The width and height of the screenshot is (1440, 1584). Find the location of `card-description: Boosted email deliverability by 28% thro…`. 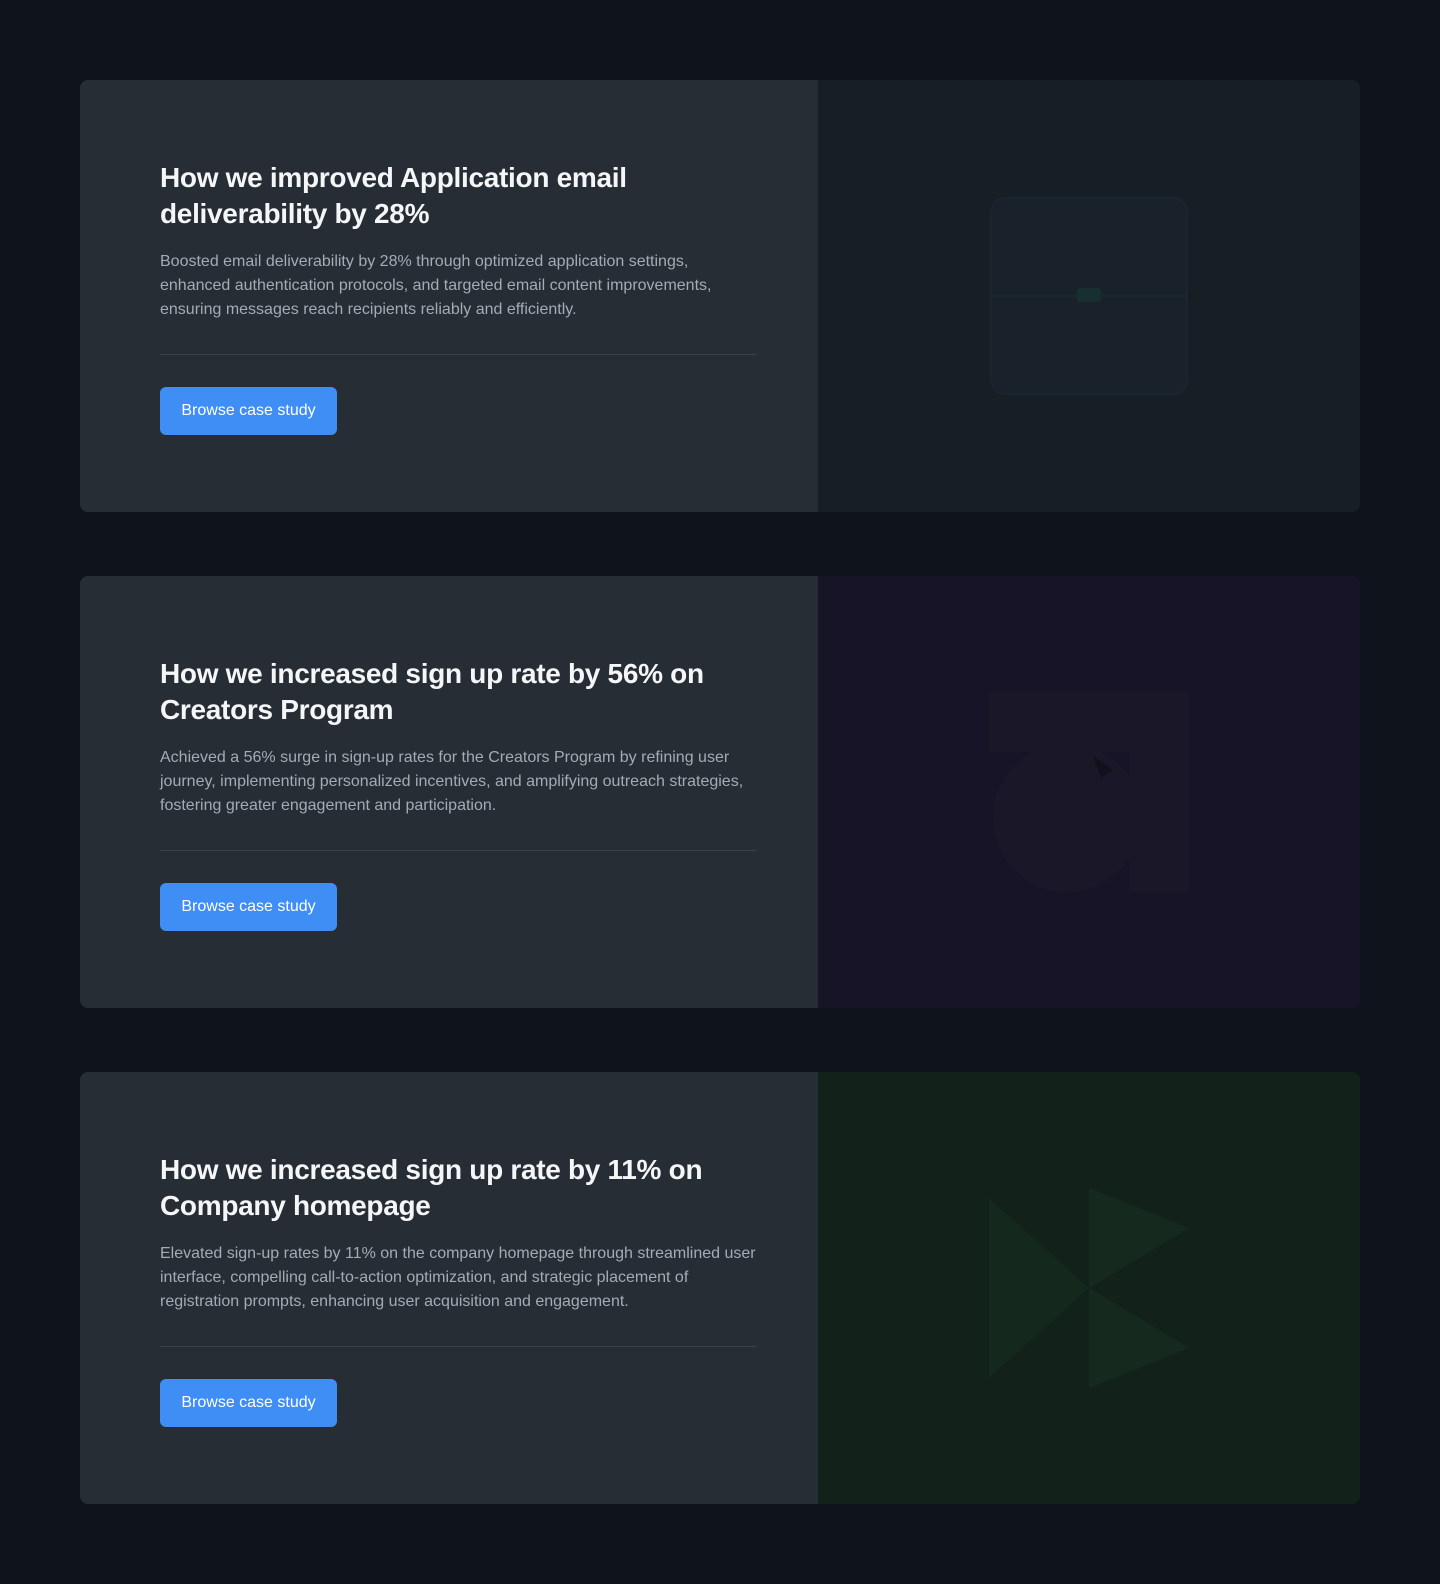

card-description: Boosted email deliverability by 28% thro… is located at coordinates (436, 285).